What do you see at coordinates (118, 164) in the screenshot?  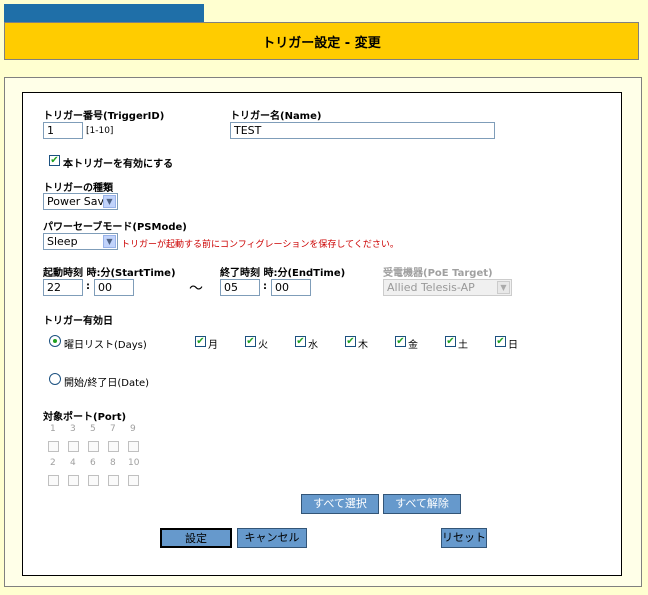 I see `enable-trigger-label: 本トリガーを有効にする` at bounding box center [118, 164].